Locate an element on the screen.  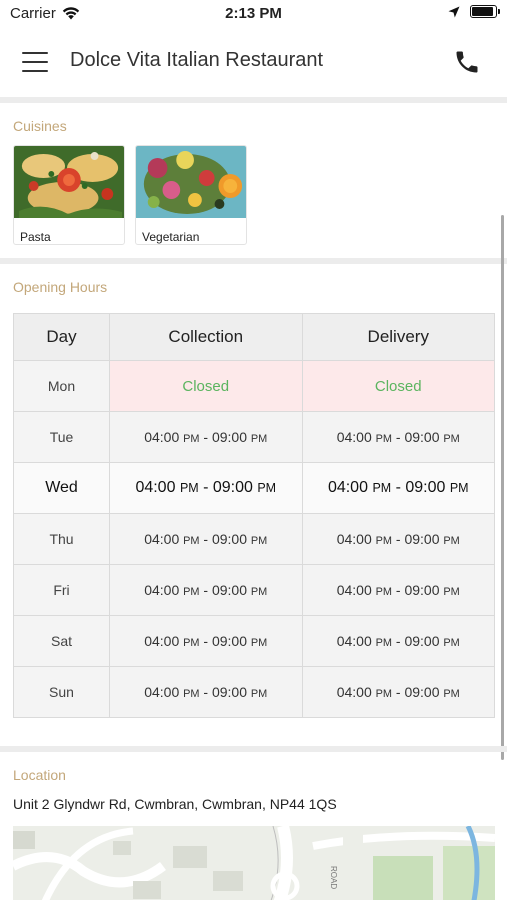
cuisine-card-vegetarian: Vegetarian is located at coordinates (191, 195).